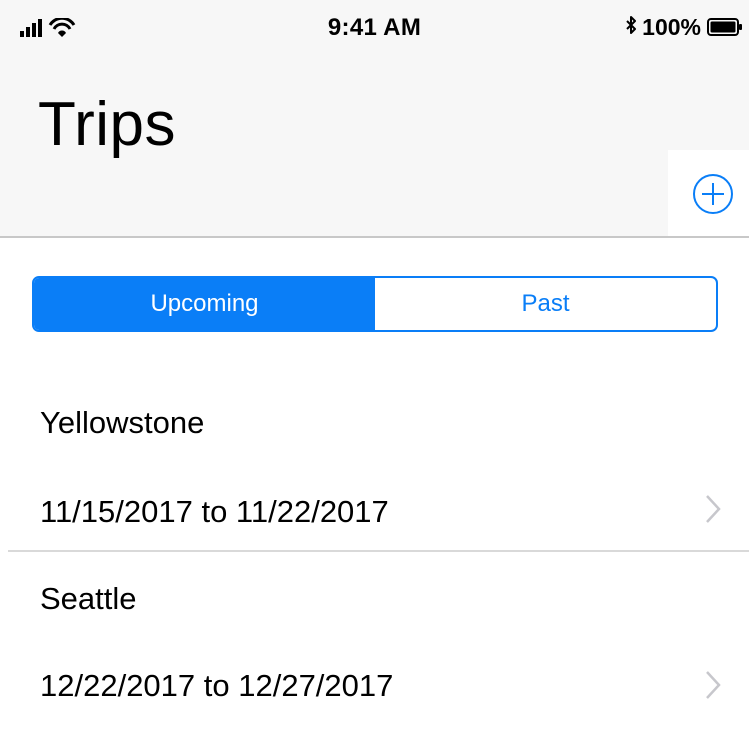 The image size is (749, 730). What do you see at coordinates (217, 685) in the screenshot?
I see `trip-dates: 12/22/2017 to 12/27/2017` at bounding box center [217, 685].